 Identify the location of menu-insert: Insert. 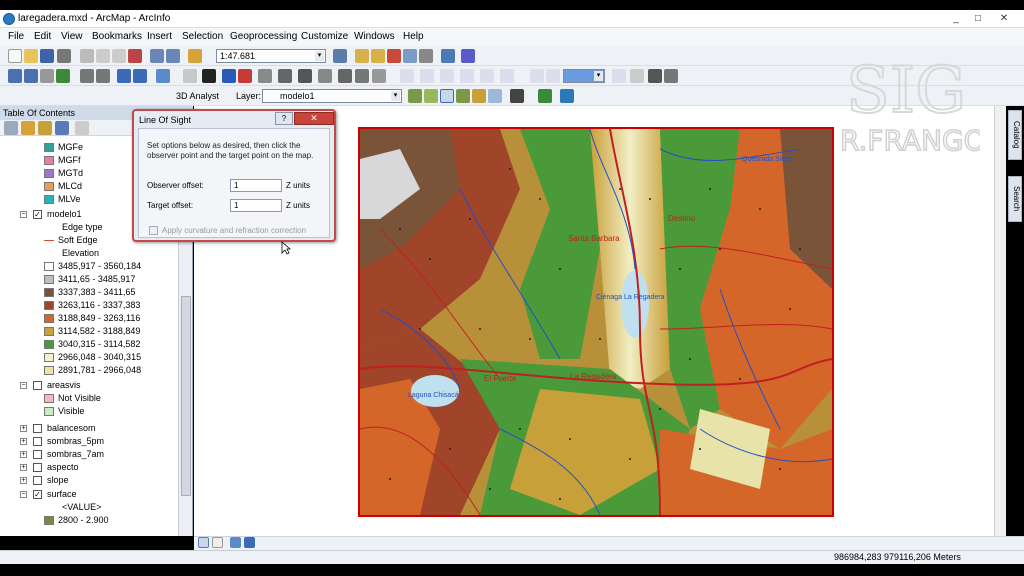
(159, 36).